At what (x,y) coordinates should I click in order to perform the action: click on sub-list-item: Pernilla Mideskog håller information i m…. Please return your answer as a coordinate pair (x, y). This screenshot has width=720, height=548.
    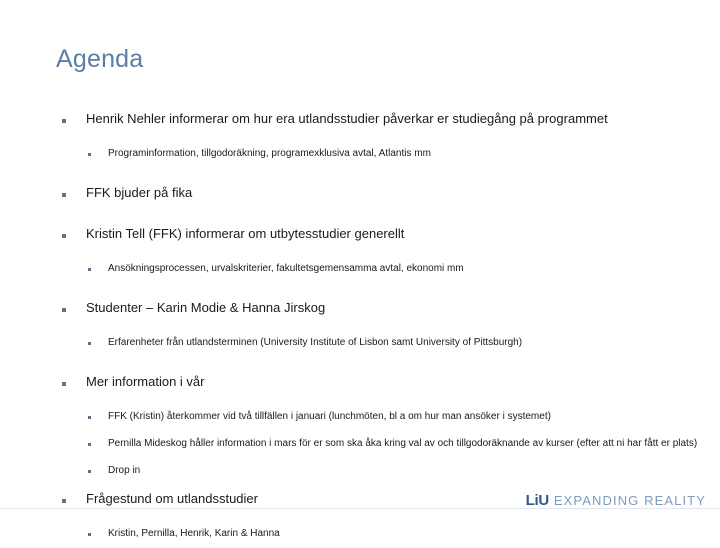
    Looking at the image, I should click on (382, 447).